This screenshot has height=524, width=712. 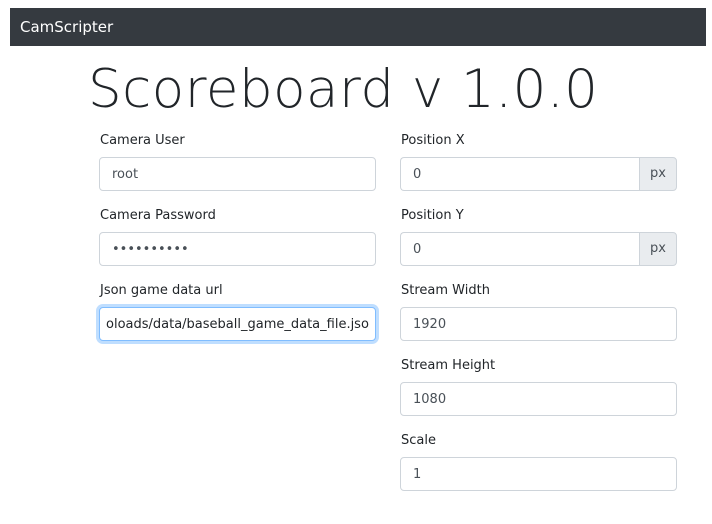 What do you see at coordinates (538, 324) in the screenshot?
I see `stream-width-input` at bounding box center [538, 324].